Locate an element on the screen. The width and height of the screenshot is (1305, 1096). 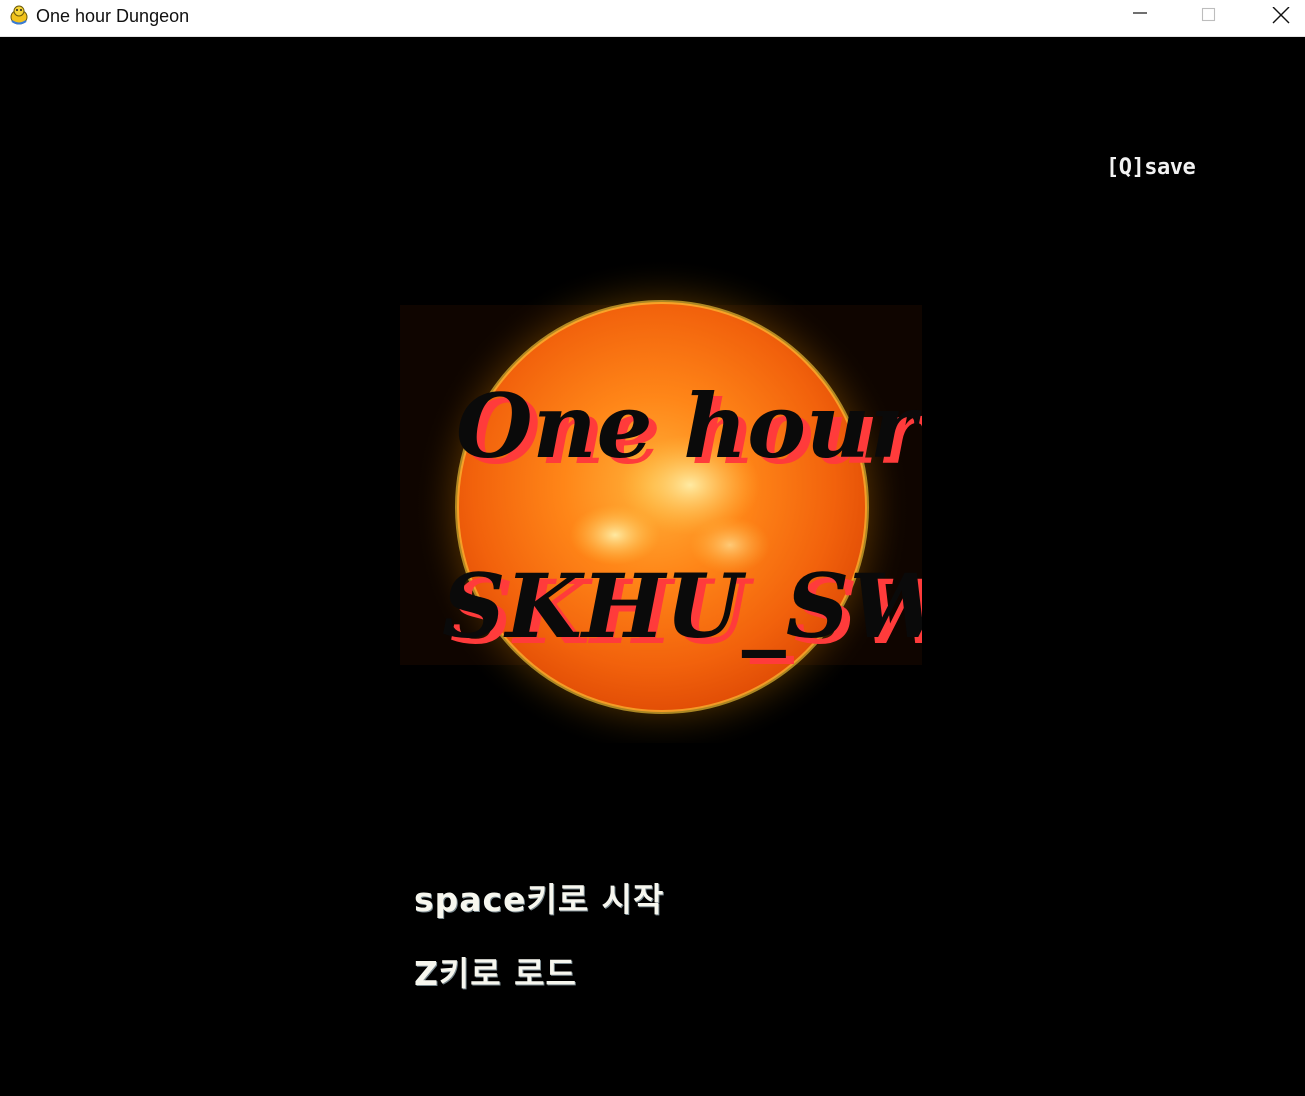
window-title: One hour Dungeon is located at coordinates (113, 16).